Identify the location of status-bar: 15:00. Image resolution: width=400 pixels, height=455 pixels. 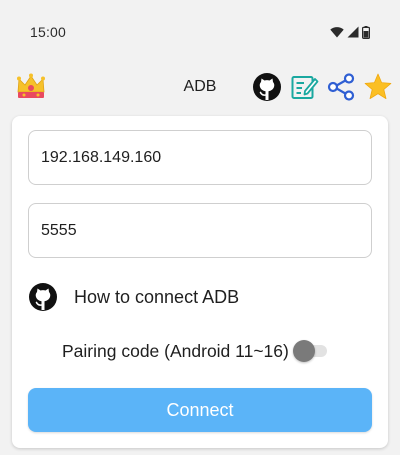
(200, 32).